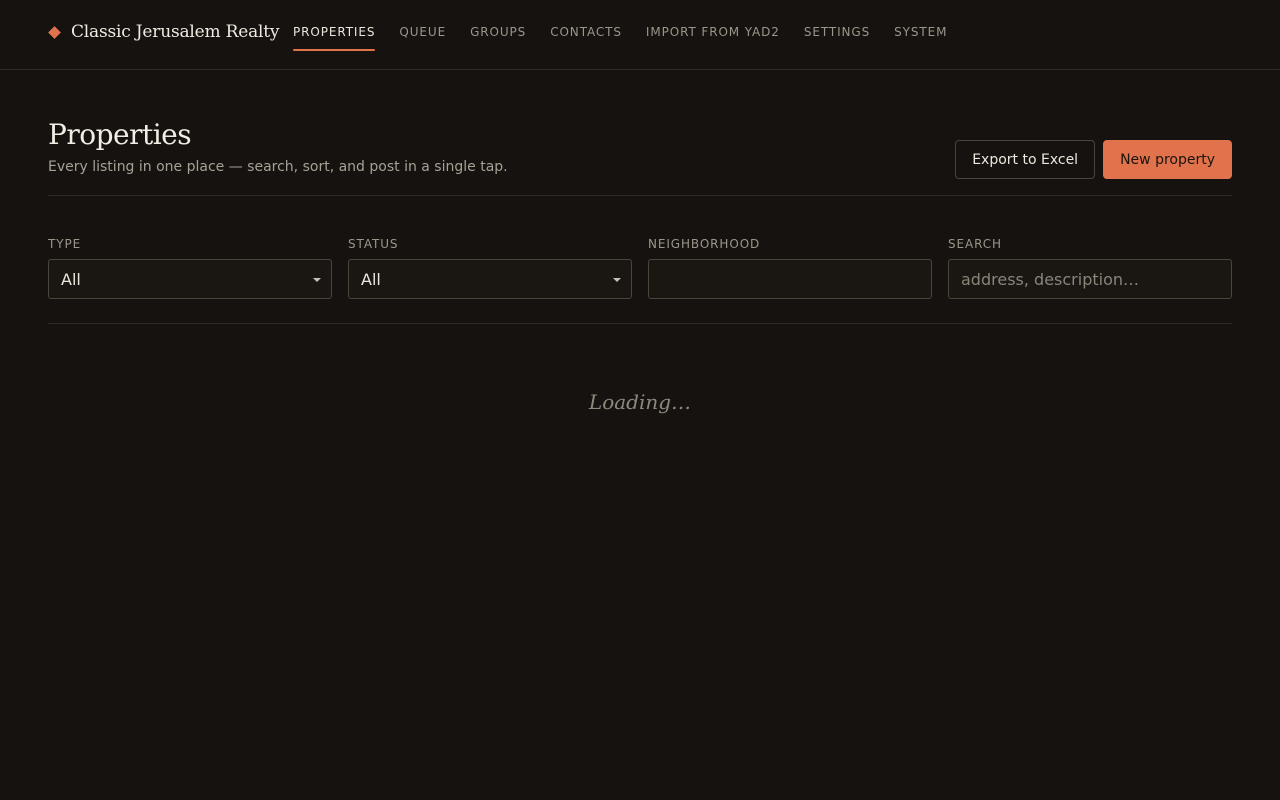 This screenshot has height=800, width=1280. Describe the element at coordinates (975, 244) in the screenshot. I see `search-filter-label: SEARCH` at that location.